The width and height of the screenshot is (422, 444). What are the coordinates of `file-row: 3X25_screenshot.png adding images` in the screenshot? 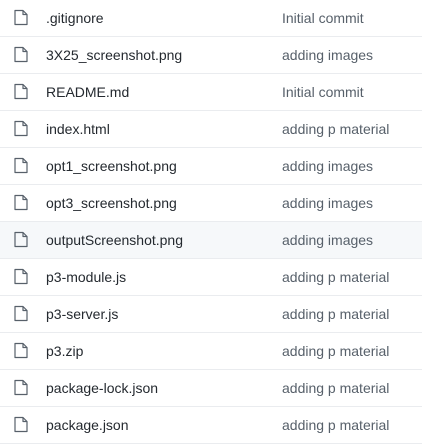 It's located at (211, 55).